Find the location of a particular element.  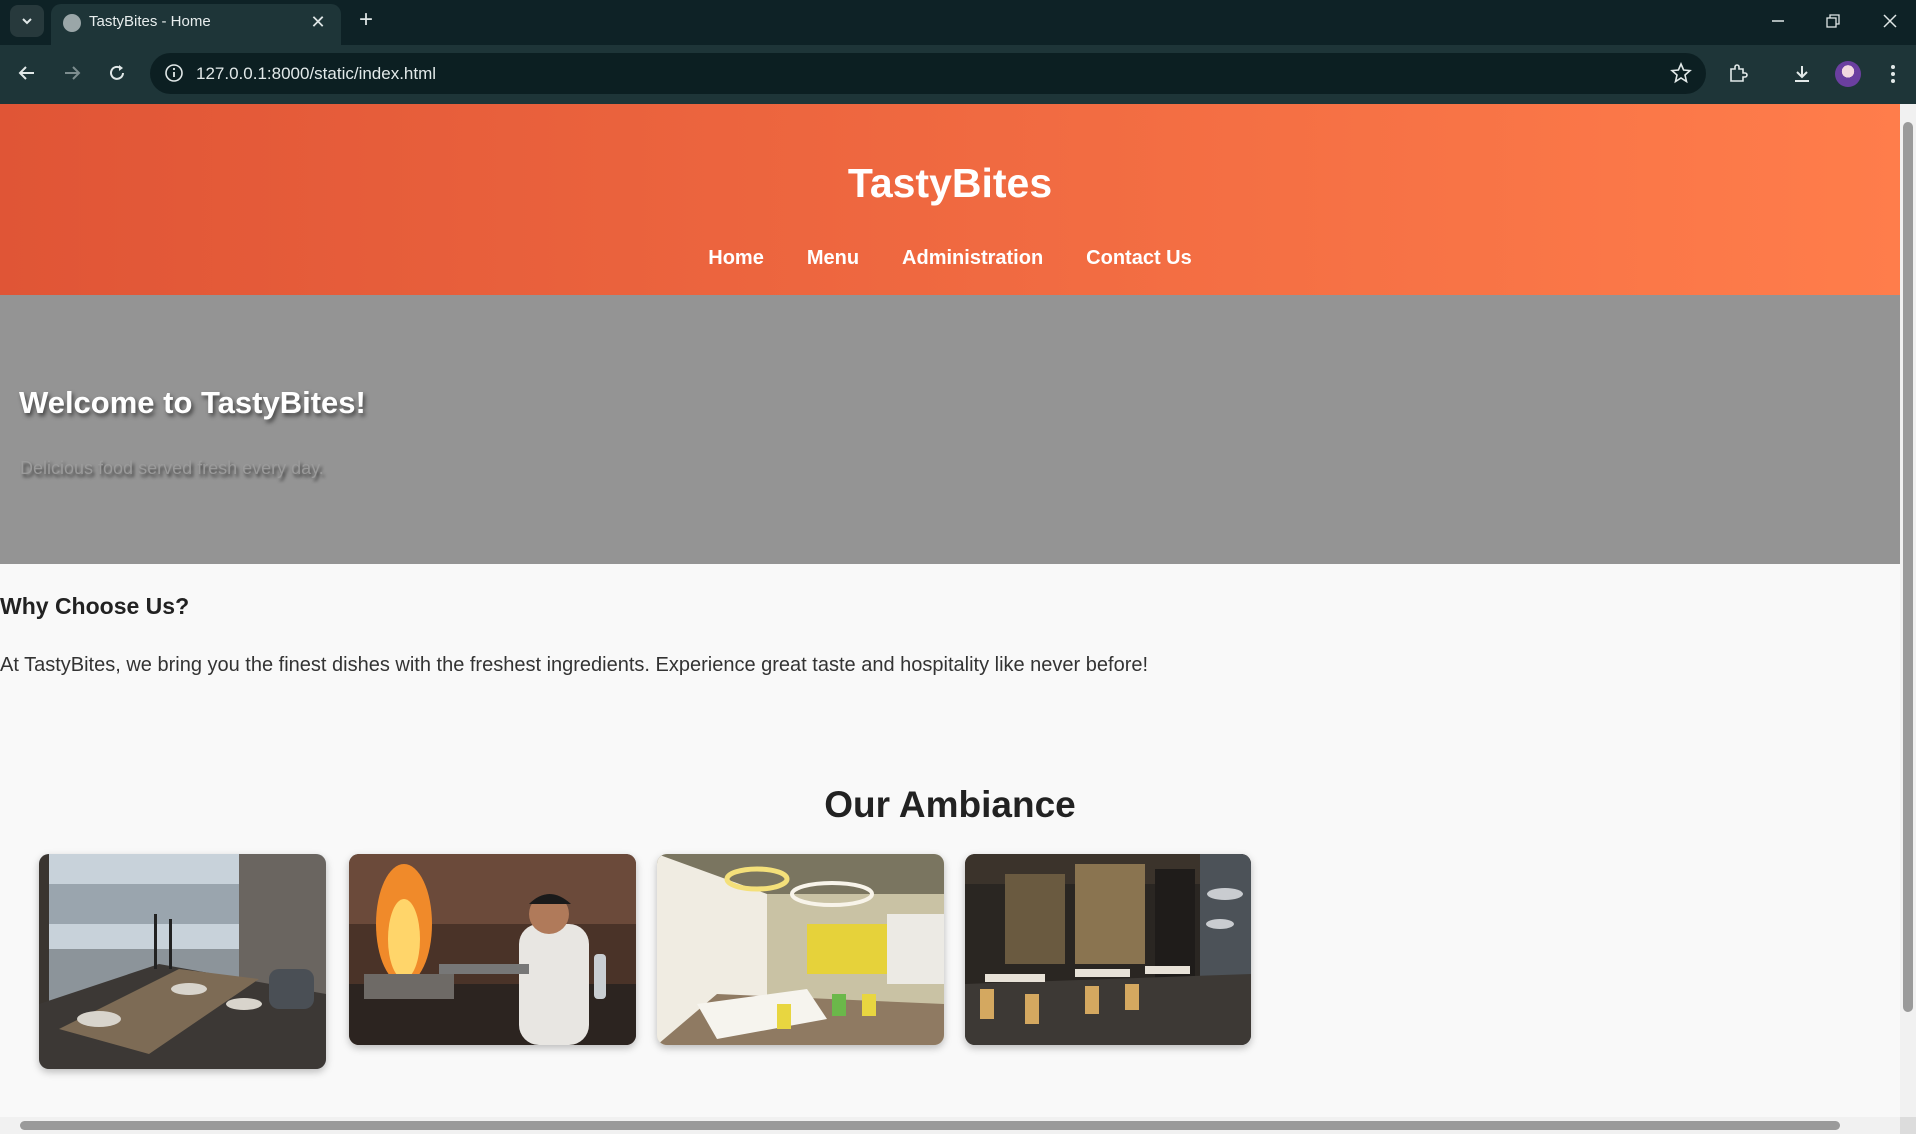

download-icon is located at coordinates (1802, 74).